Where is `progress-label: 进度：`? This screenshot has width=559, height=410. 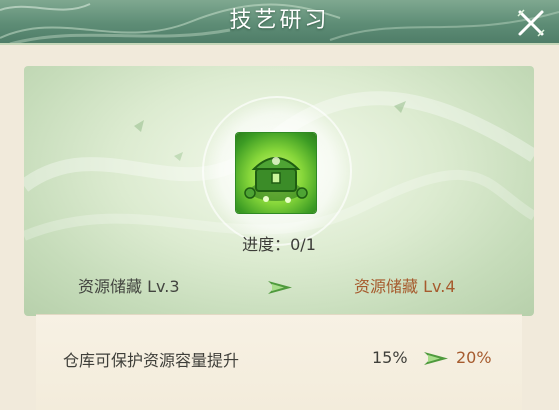 progress-label: 进度： is located at coordinates (266, 244).